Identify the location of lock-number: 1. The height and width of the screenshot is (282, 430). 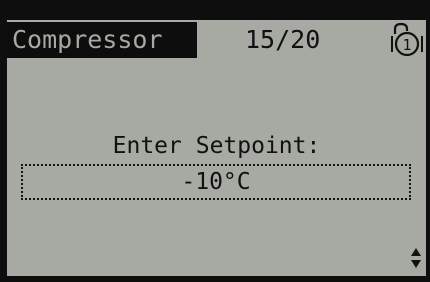
(406, 45).